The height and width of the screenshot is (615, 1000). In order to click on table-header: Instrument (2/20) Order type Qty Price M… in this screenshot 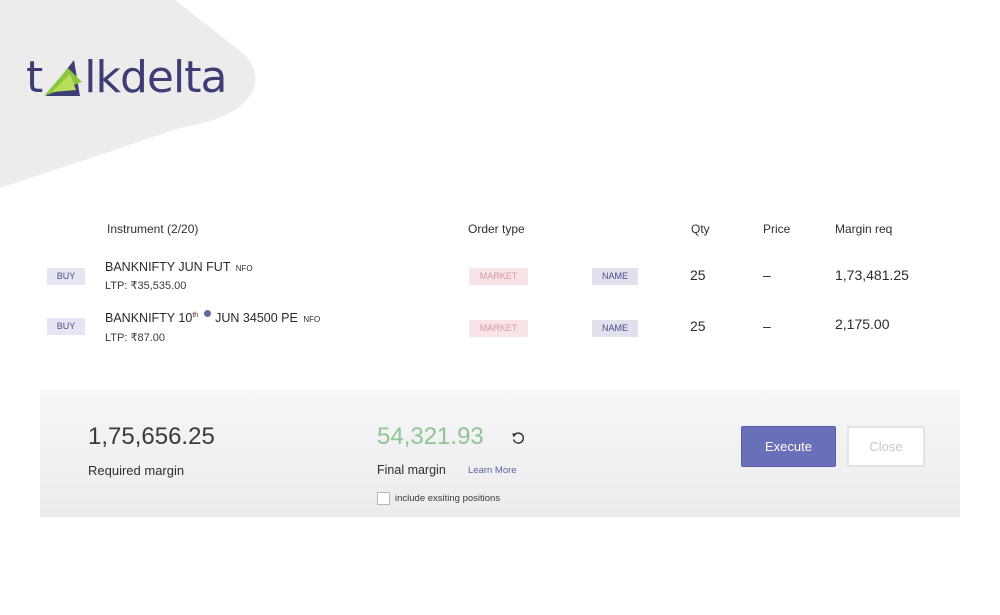, I will do `click(500, 230)`.